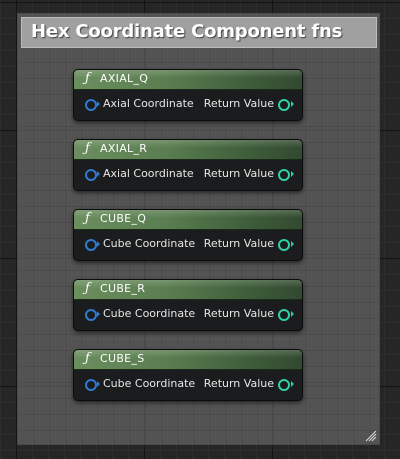 Image resolution: width=400 pixels, height=459 pixels. I want to click on function-node-cube-q: ƒ CUBE_Q Cube Coordinate Return Value, so click(188, 235).